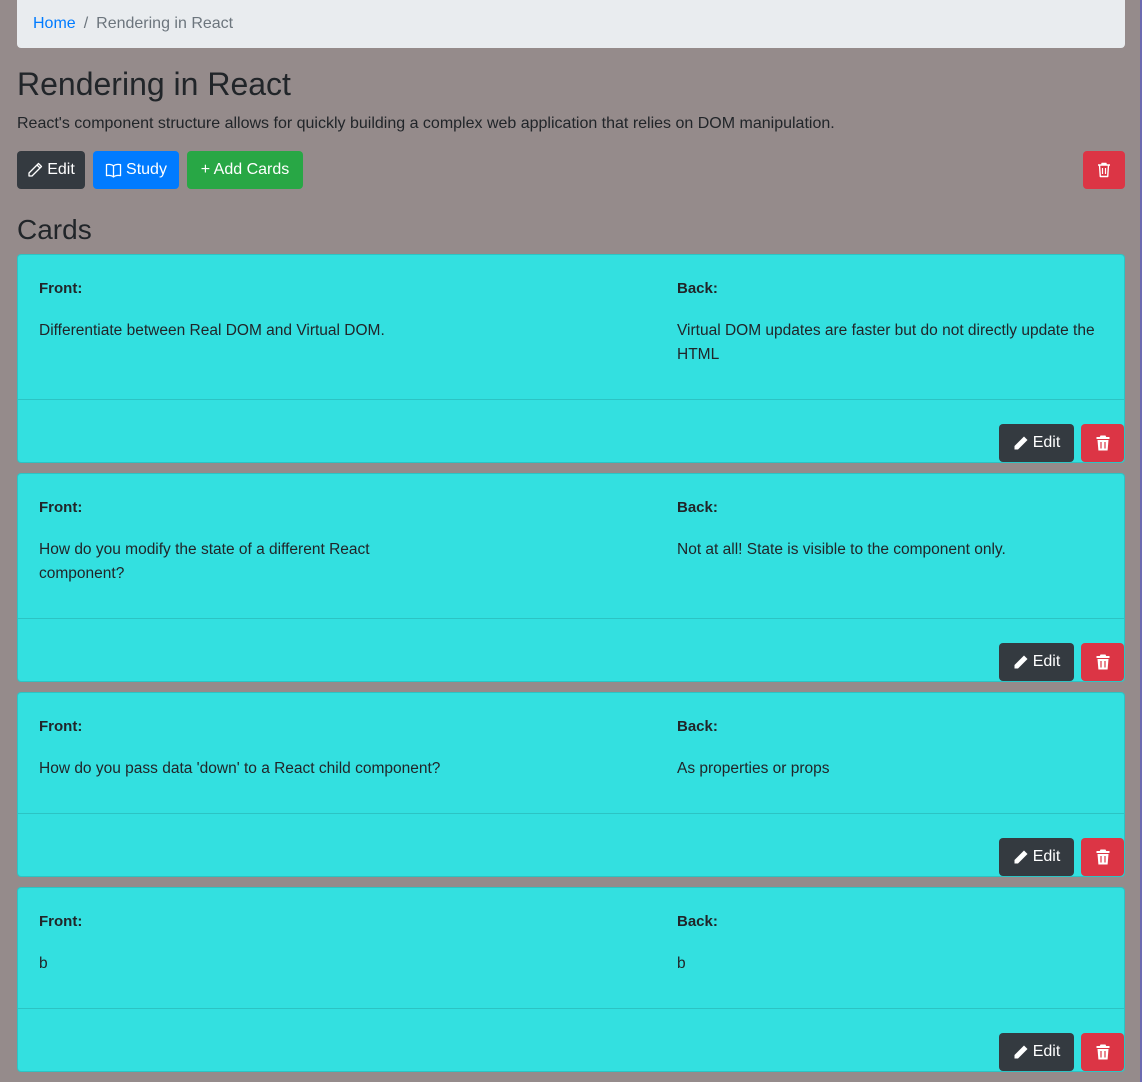 Image resolution: width=1142 pixels, height=1082 pixels. Describe the element at coordinates (571, 24) in the screenshot. I see `breadcrumb: Home / Rendering in React` at that location.